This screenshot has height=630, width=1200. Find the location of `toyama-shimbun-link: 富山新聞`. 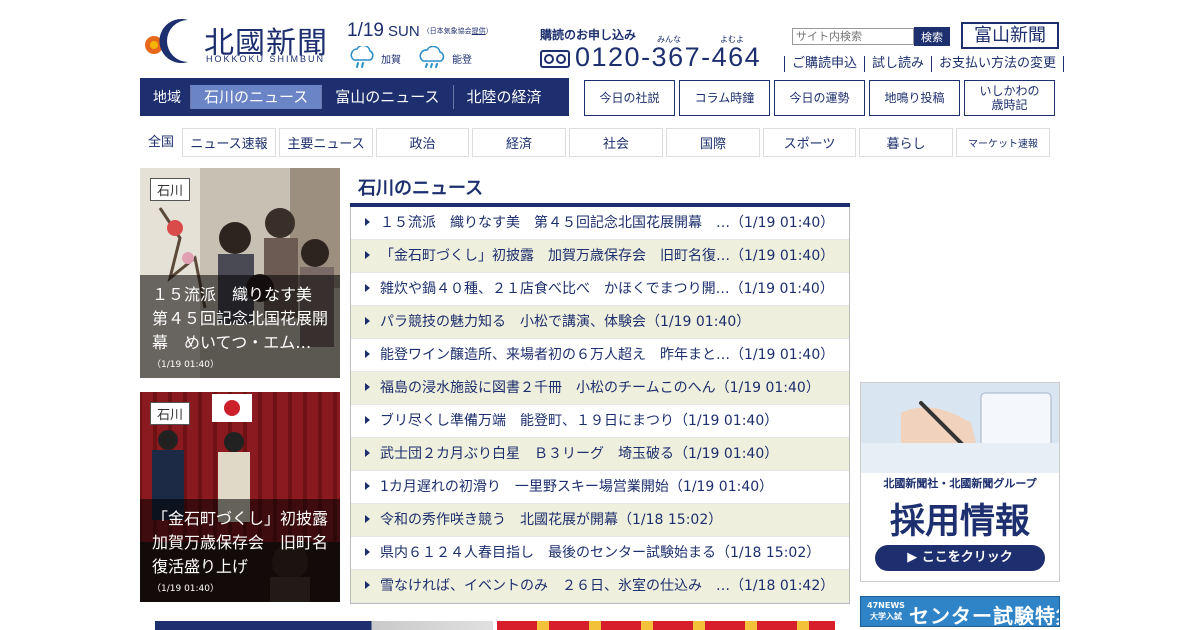

toyama-shimbun-link: 富山新聞 is located at coordinates (1010, 35).